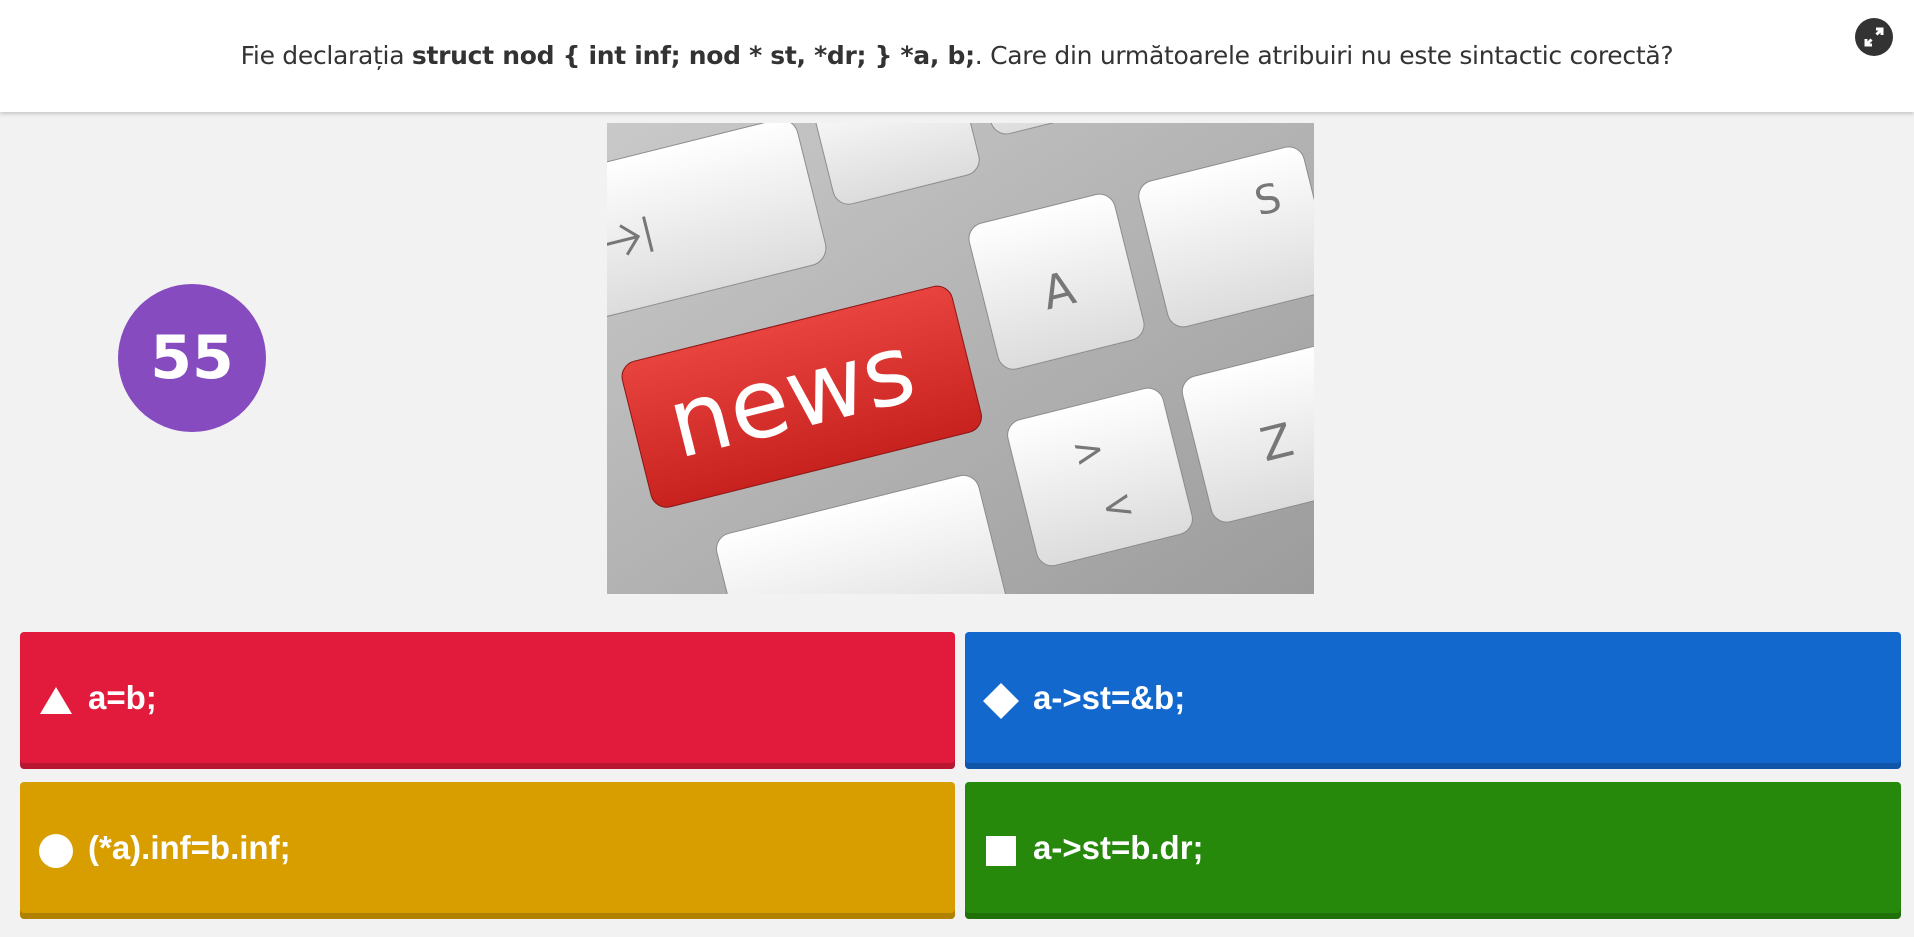 The height and width of the screenshot is (937, 1914). I want to click on answer-label-3: (*a).inf=b.inf;, so click(189, 847).